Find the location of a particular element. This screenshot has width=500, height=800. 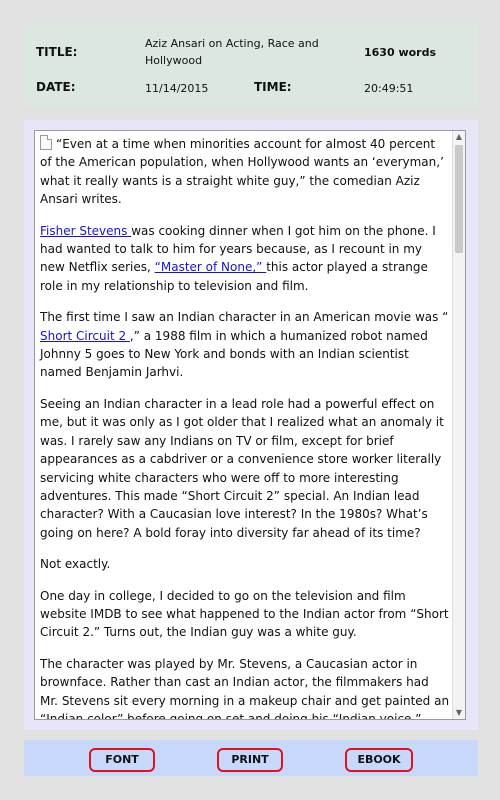

action-toolbar: FONT PRINT EBOOK is located at coordinates (251, 758).